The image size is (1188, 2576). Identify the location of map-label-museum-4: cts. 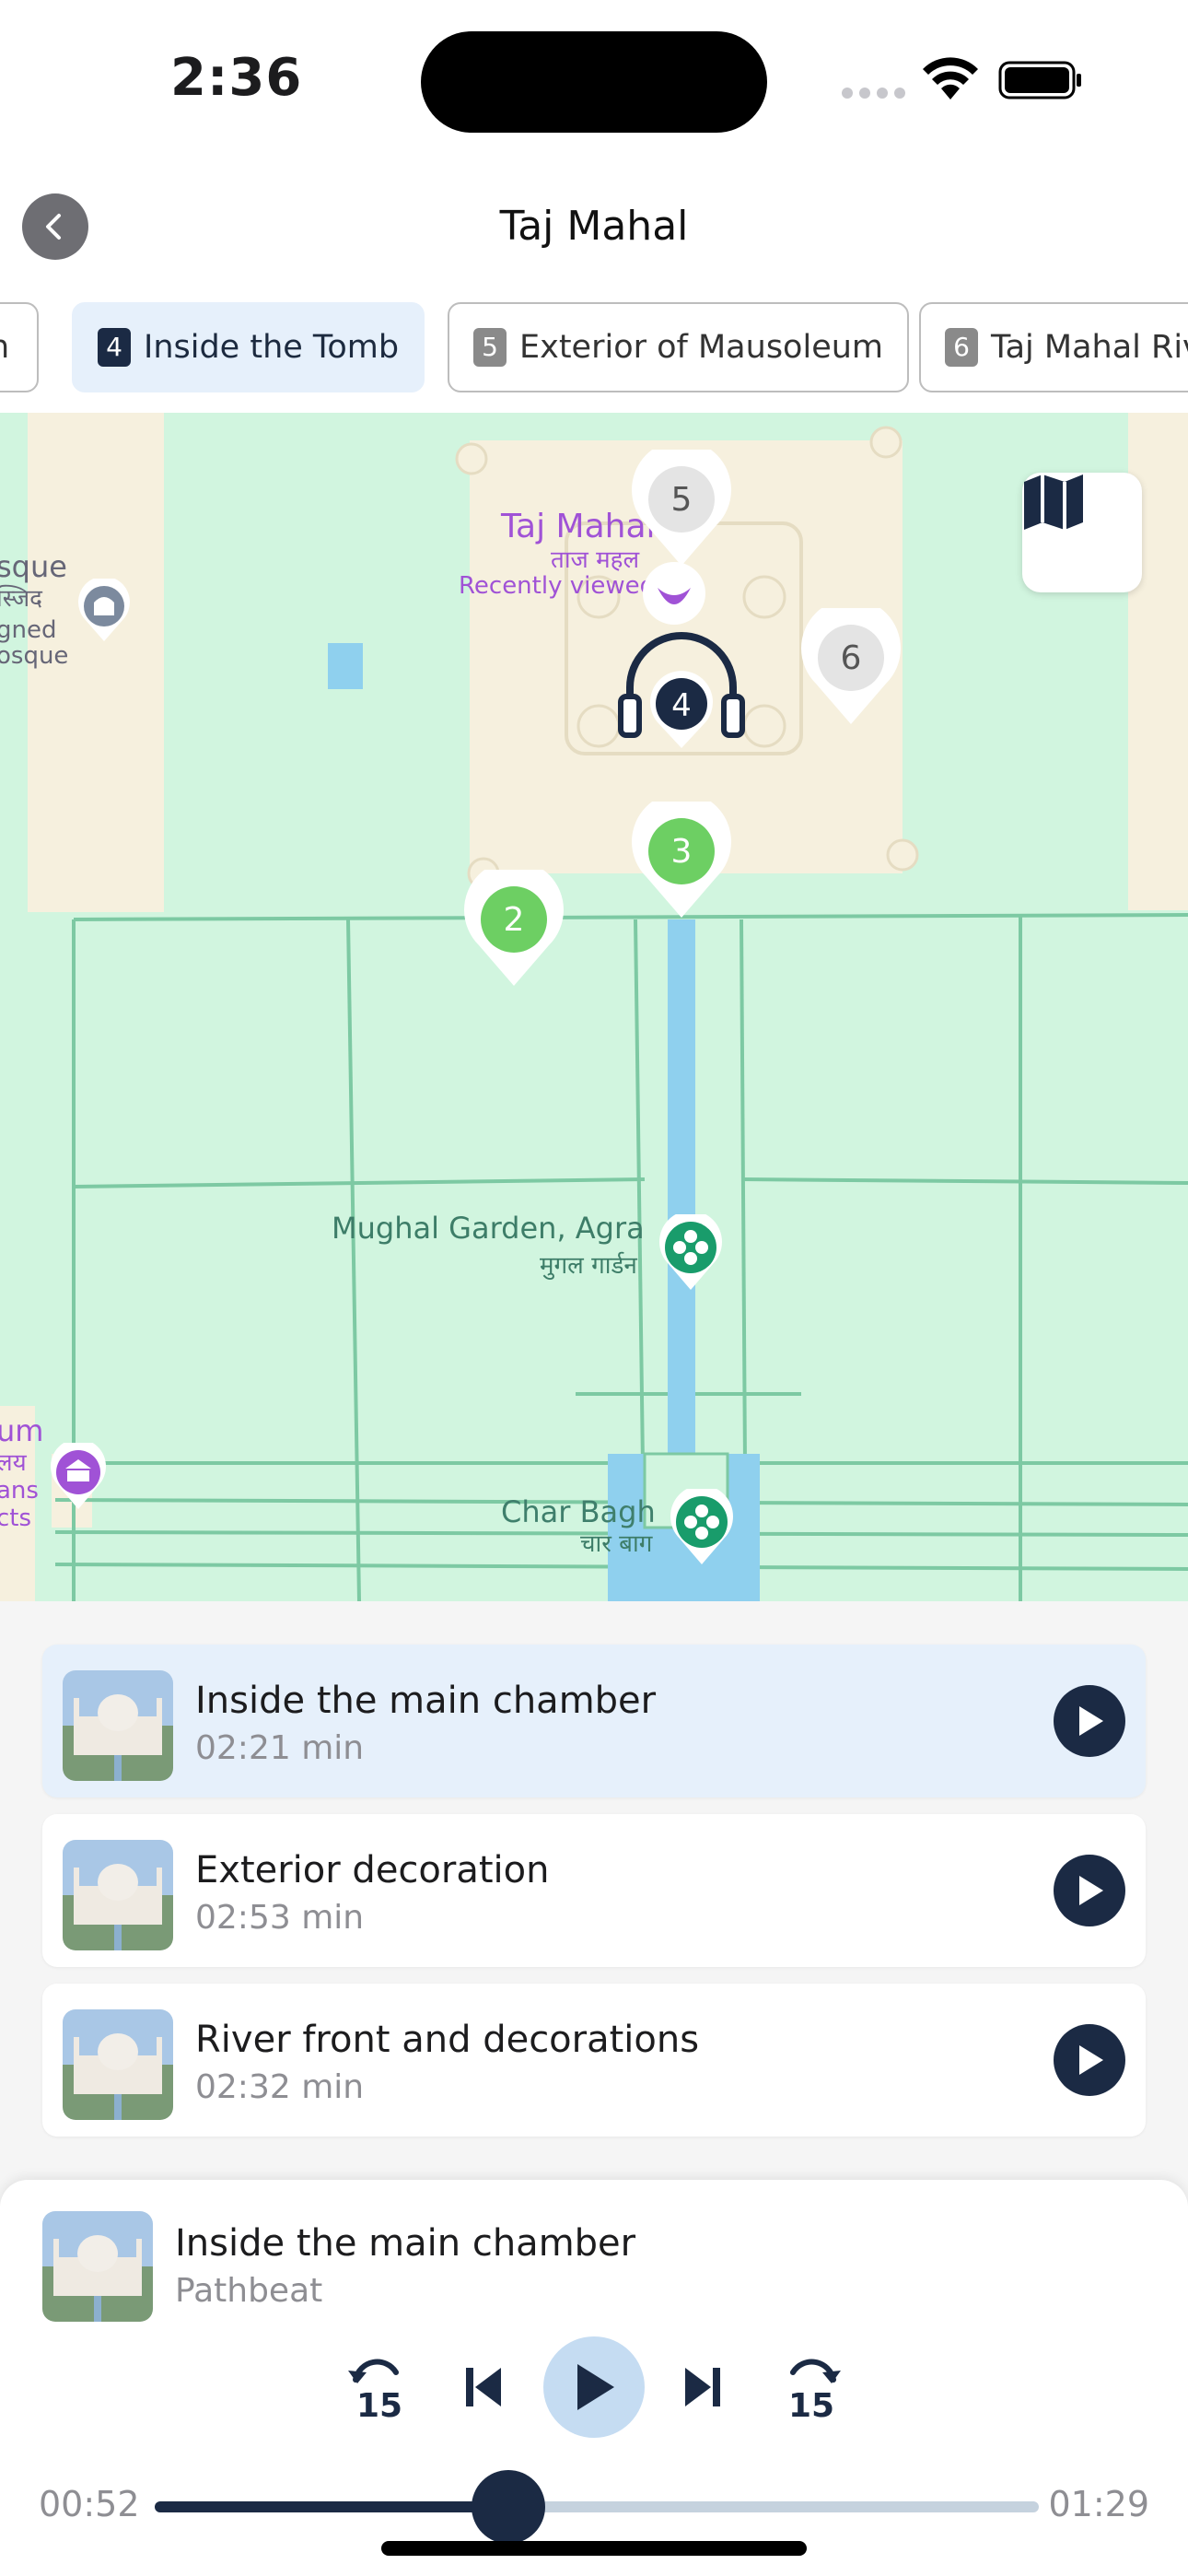
(16, 1518).